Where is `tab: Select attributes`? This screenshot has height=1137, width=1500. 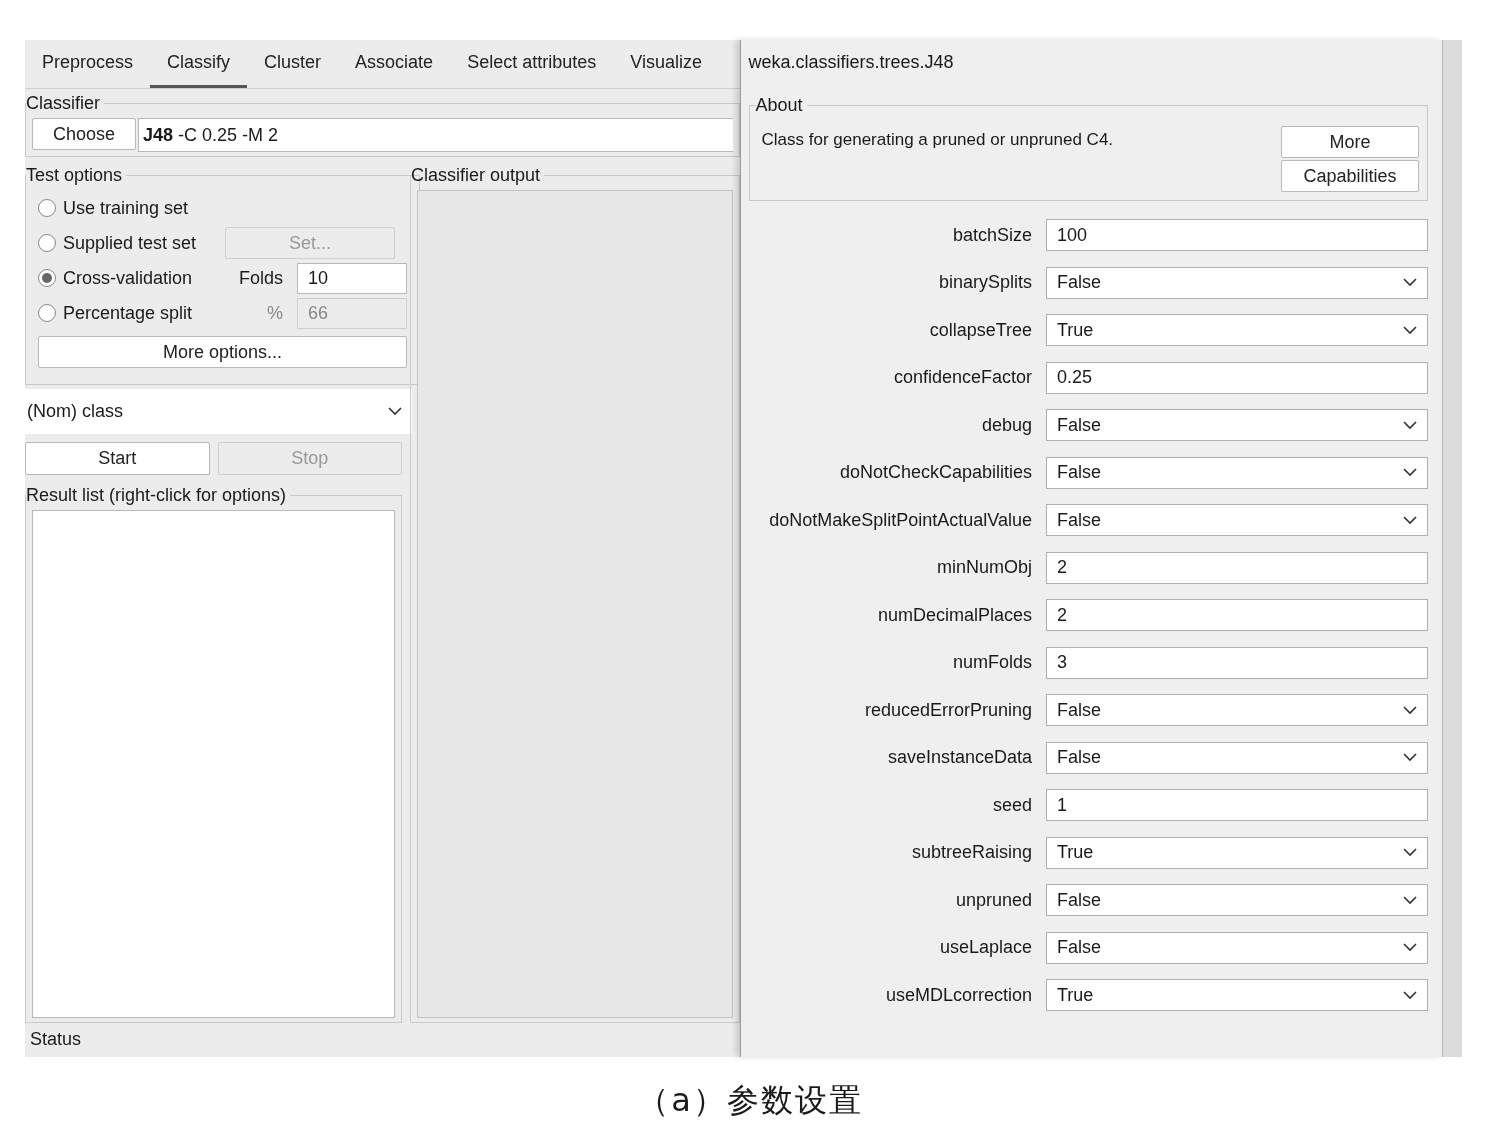
tab: Select attributes is located at coordinates (532, 64).